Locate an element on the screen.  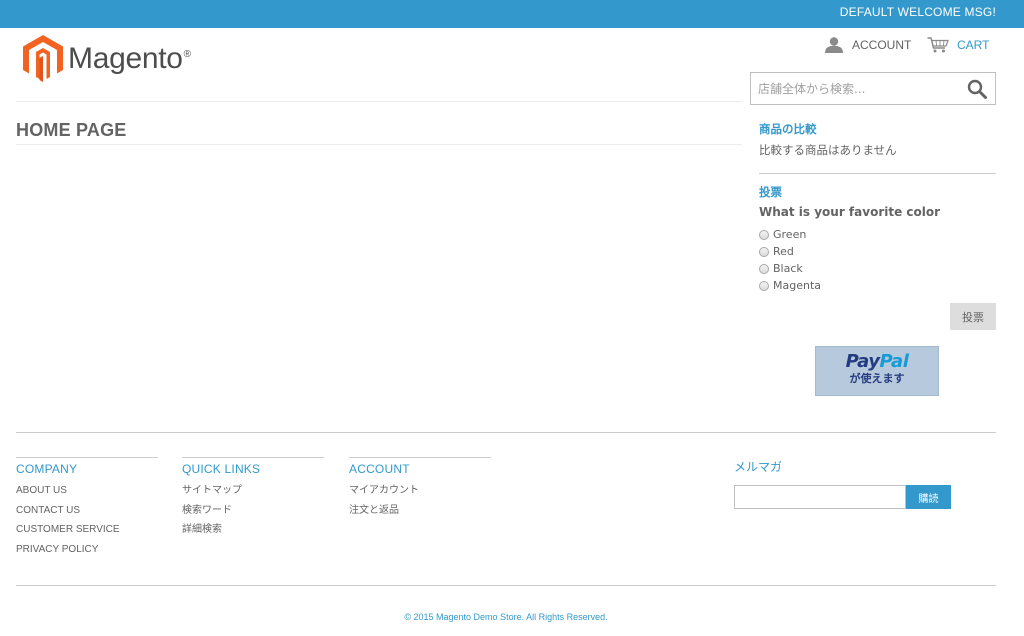
footer-column-title: QUICK LINKS is located at coordinates (221, 469).